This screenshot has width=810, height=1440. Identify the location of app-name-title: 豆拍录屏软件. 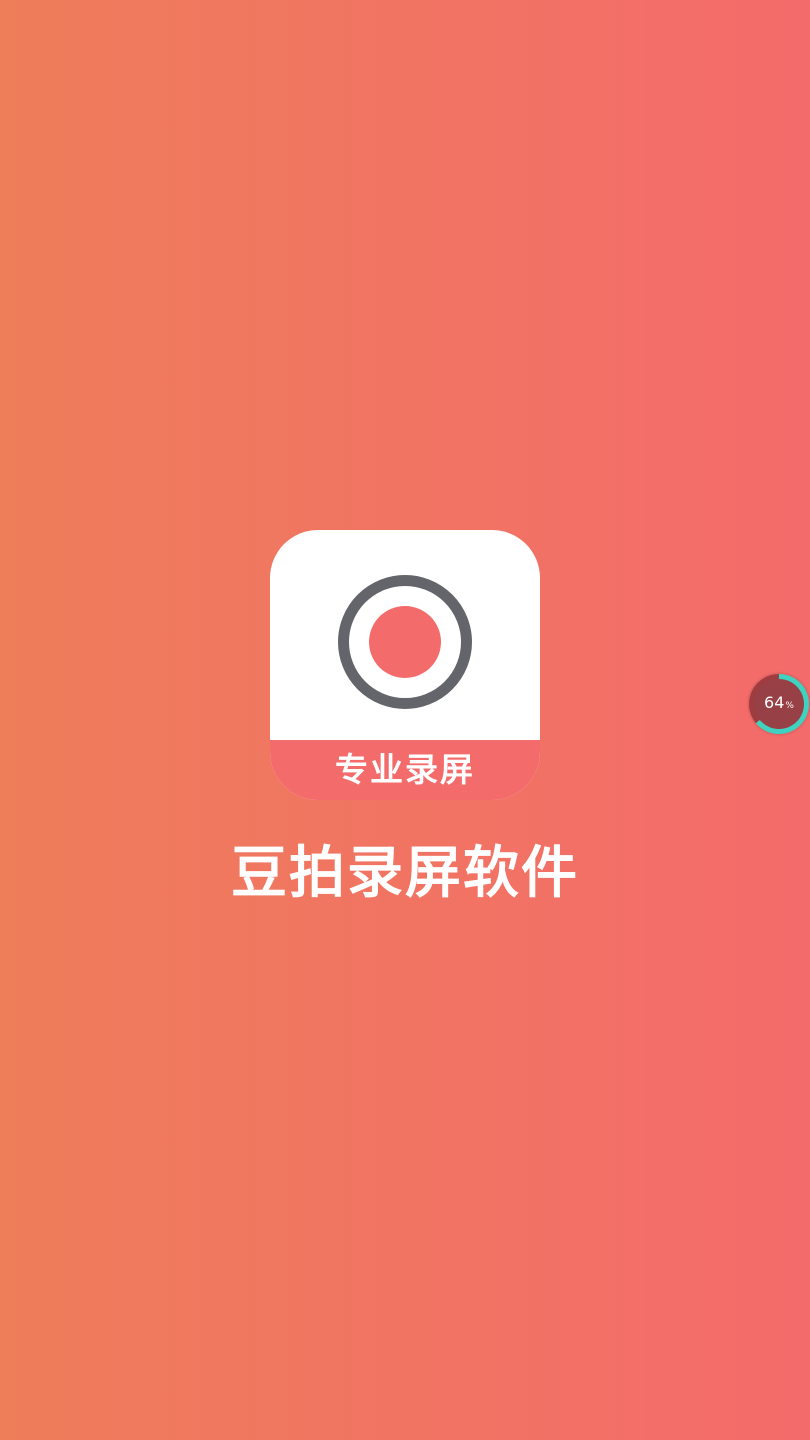
(405, 873).